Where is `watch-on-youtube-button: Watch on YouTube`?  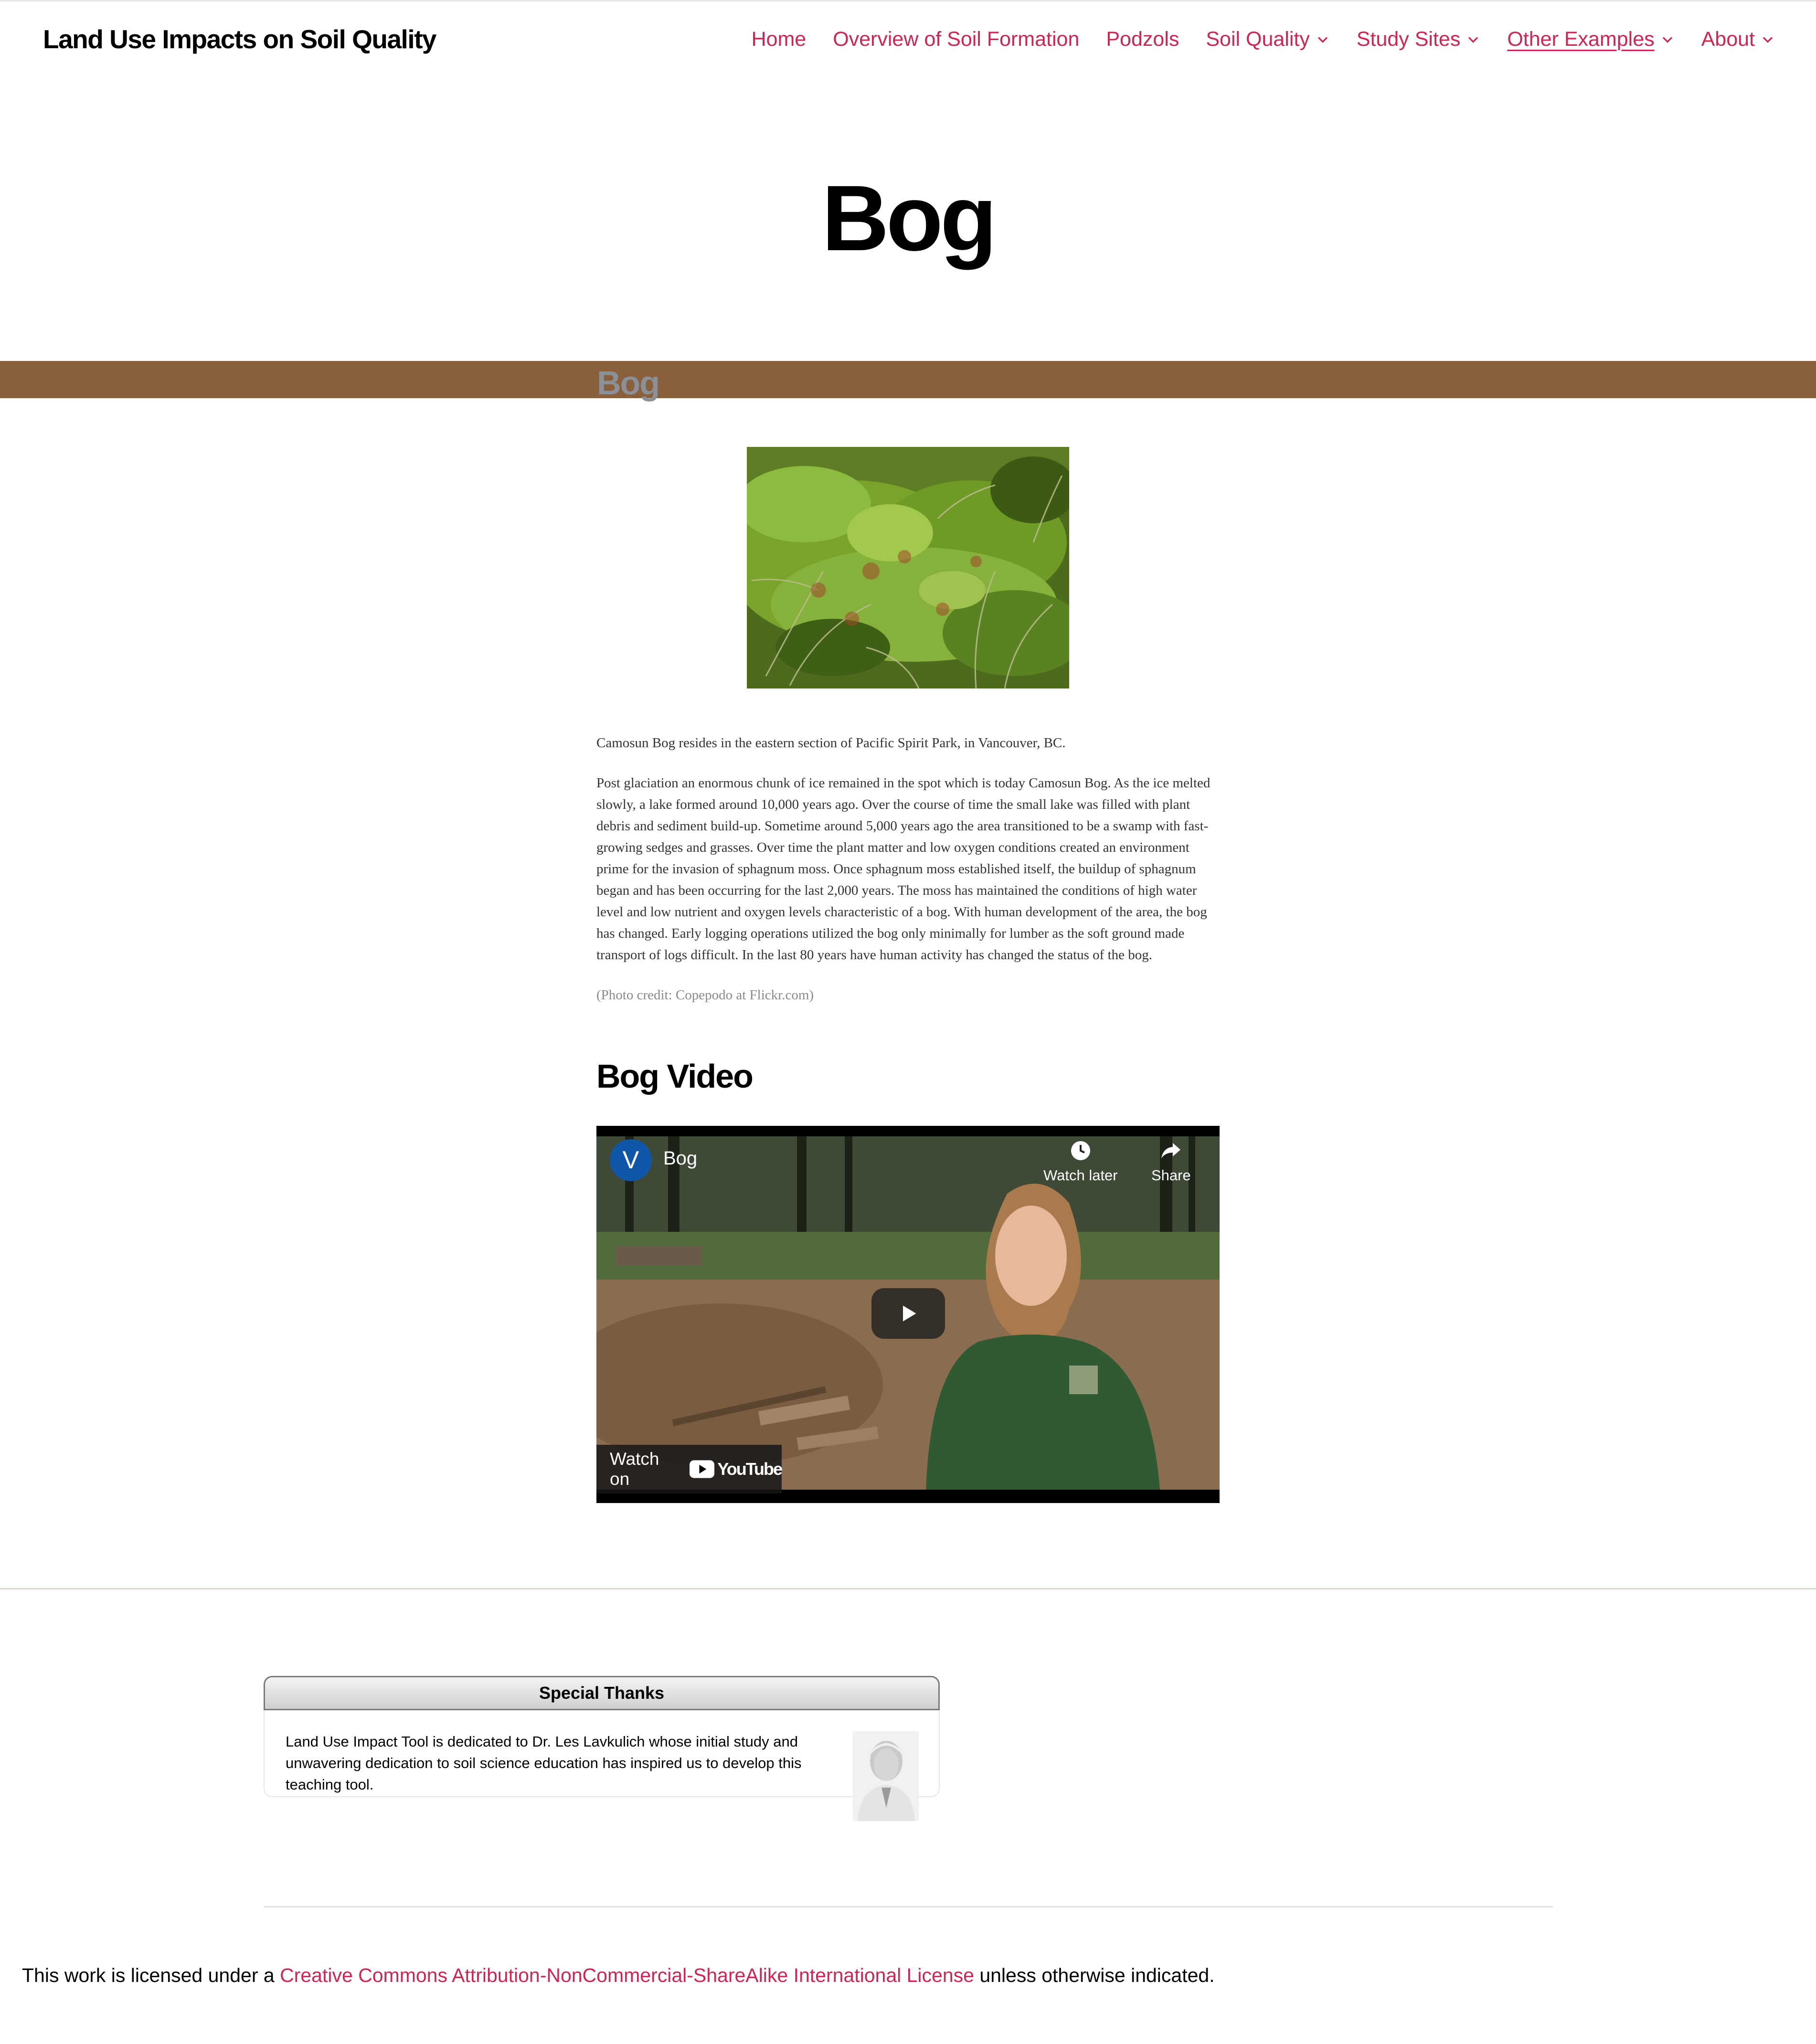
watch-on-youtube-button: Watch on YouTube is located at coordinates (689, 1469).